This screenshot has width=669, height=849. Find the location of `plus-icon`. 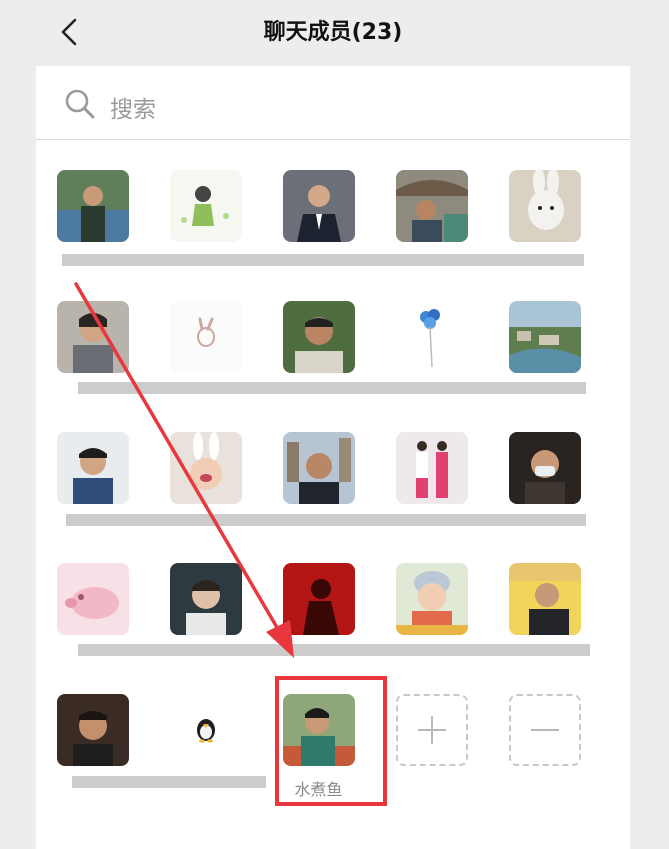

plus-icon is located at coordinates (432, 730).